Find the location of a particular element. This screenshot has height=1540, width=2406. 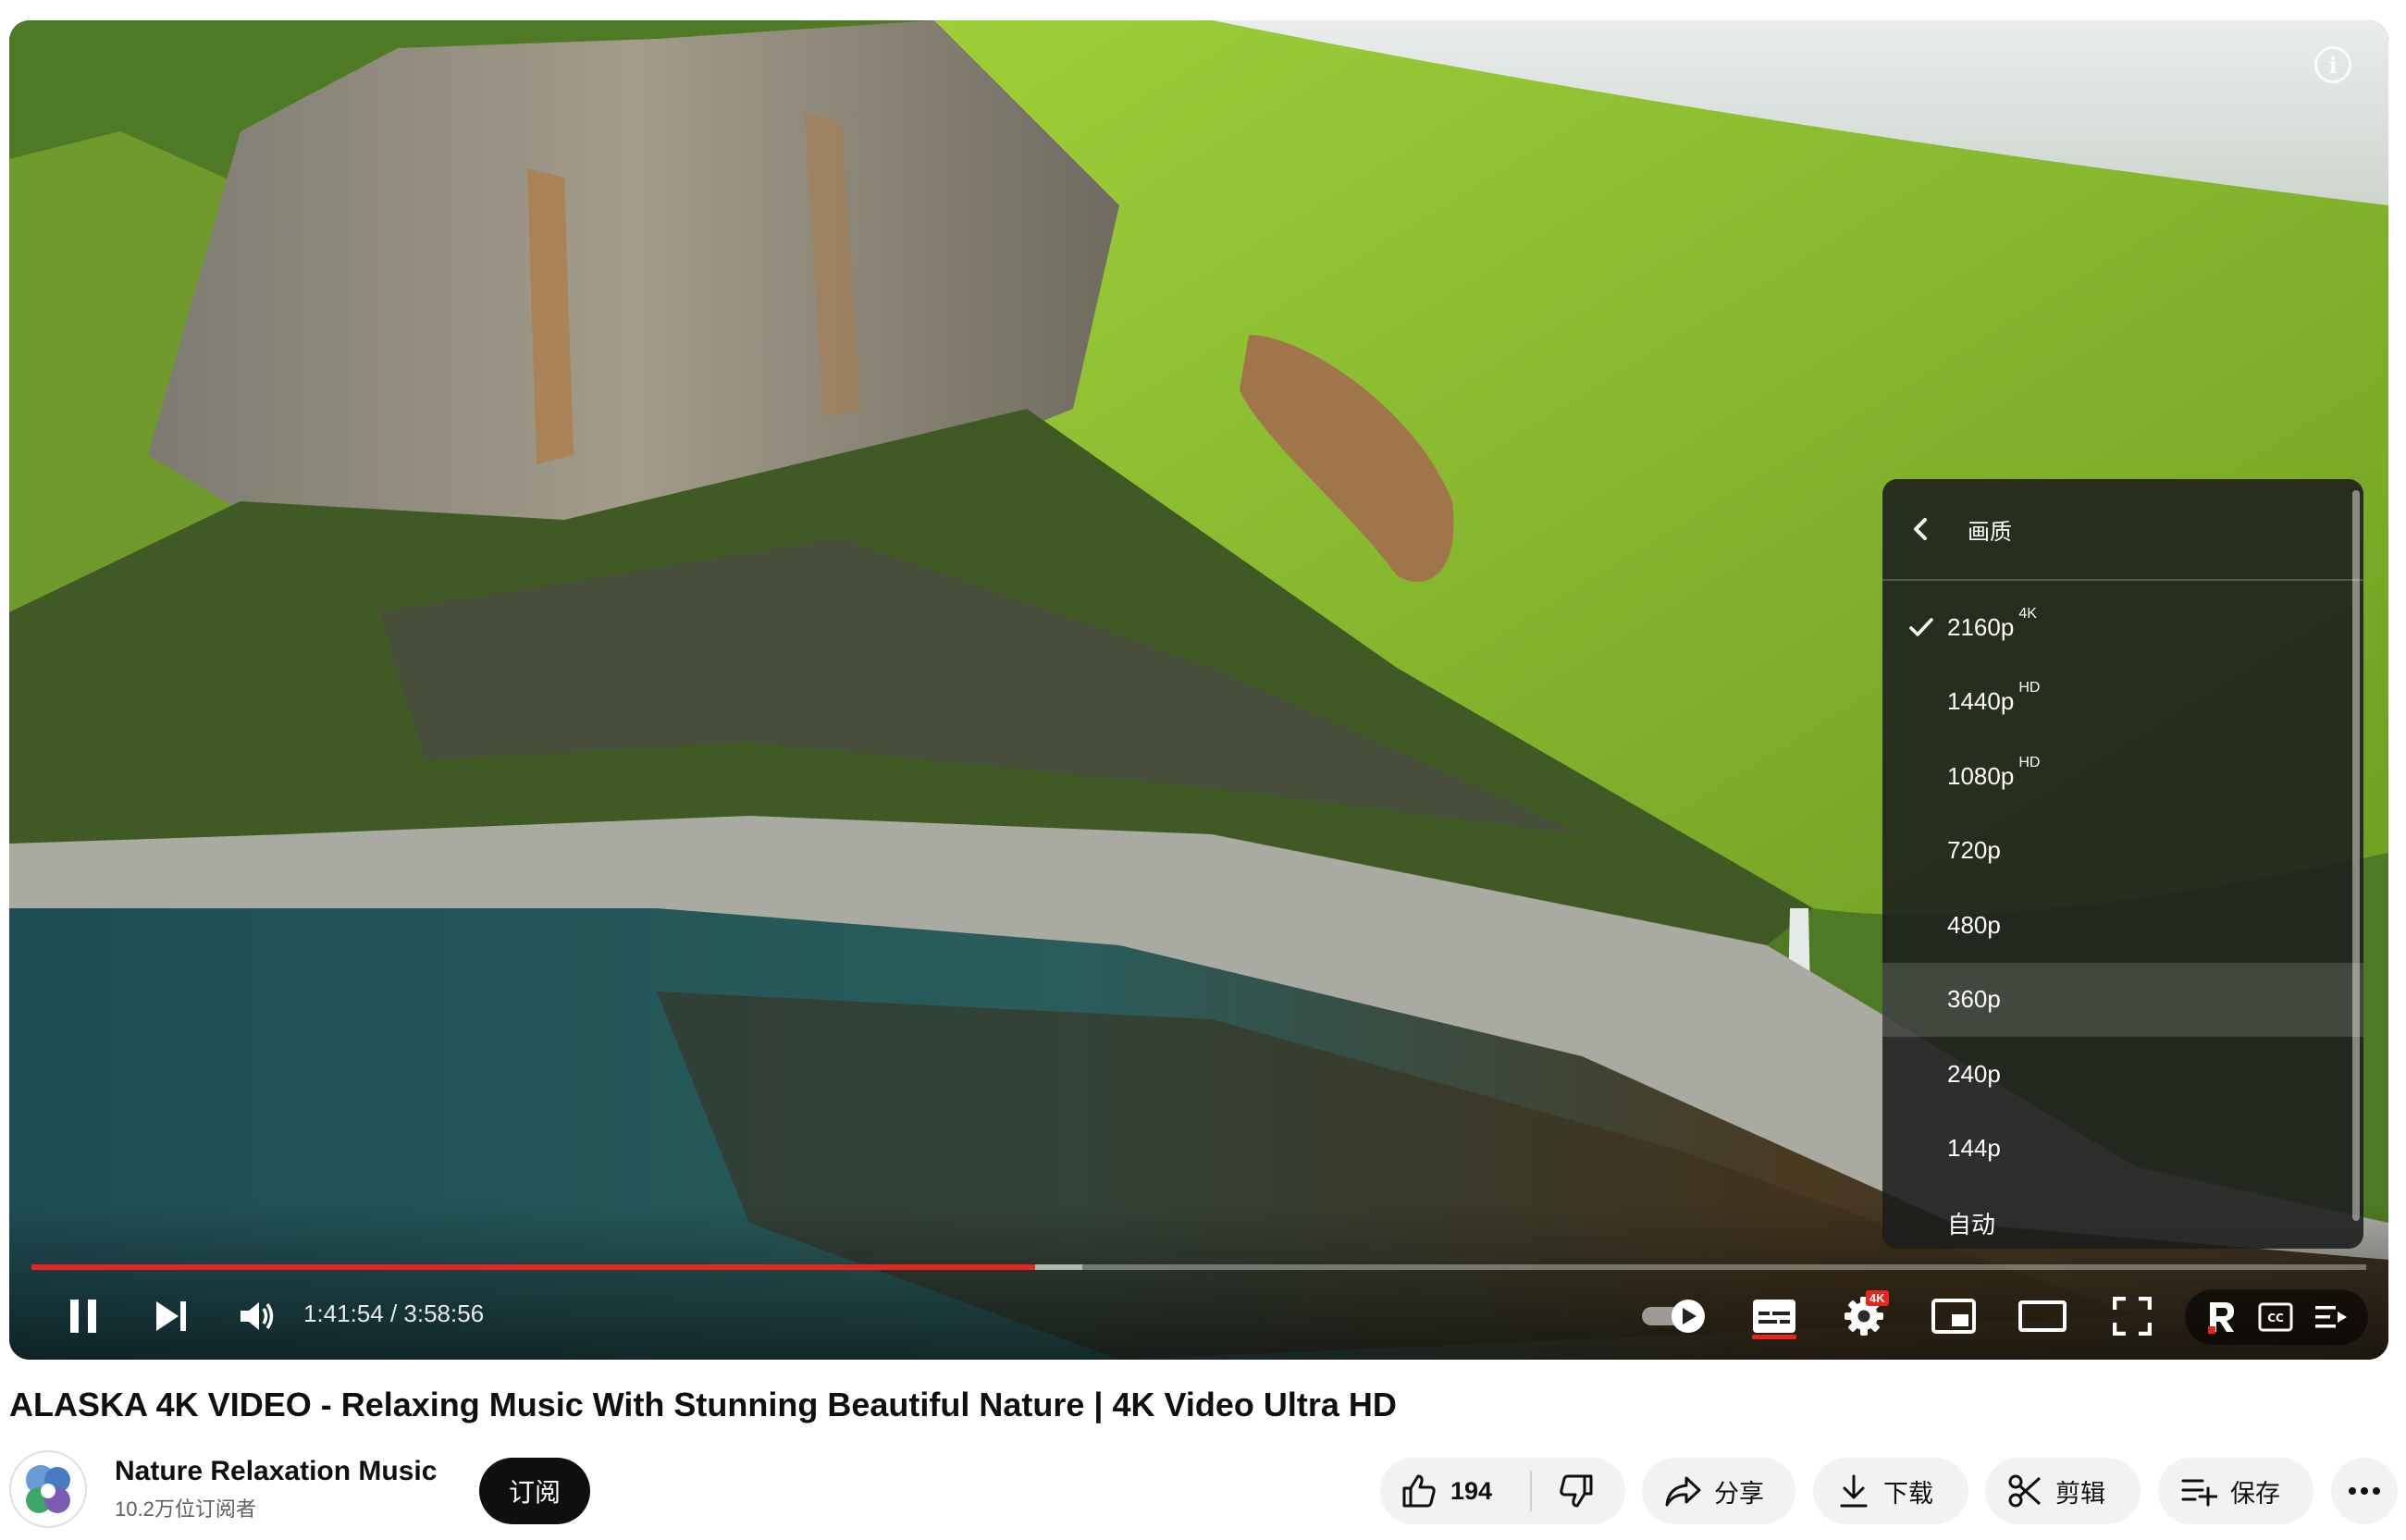

subtitles-button is located at coordinates (1774, 1316).